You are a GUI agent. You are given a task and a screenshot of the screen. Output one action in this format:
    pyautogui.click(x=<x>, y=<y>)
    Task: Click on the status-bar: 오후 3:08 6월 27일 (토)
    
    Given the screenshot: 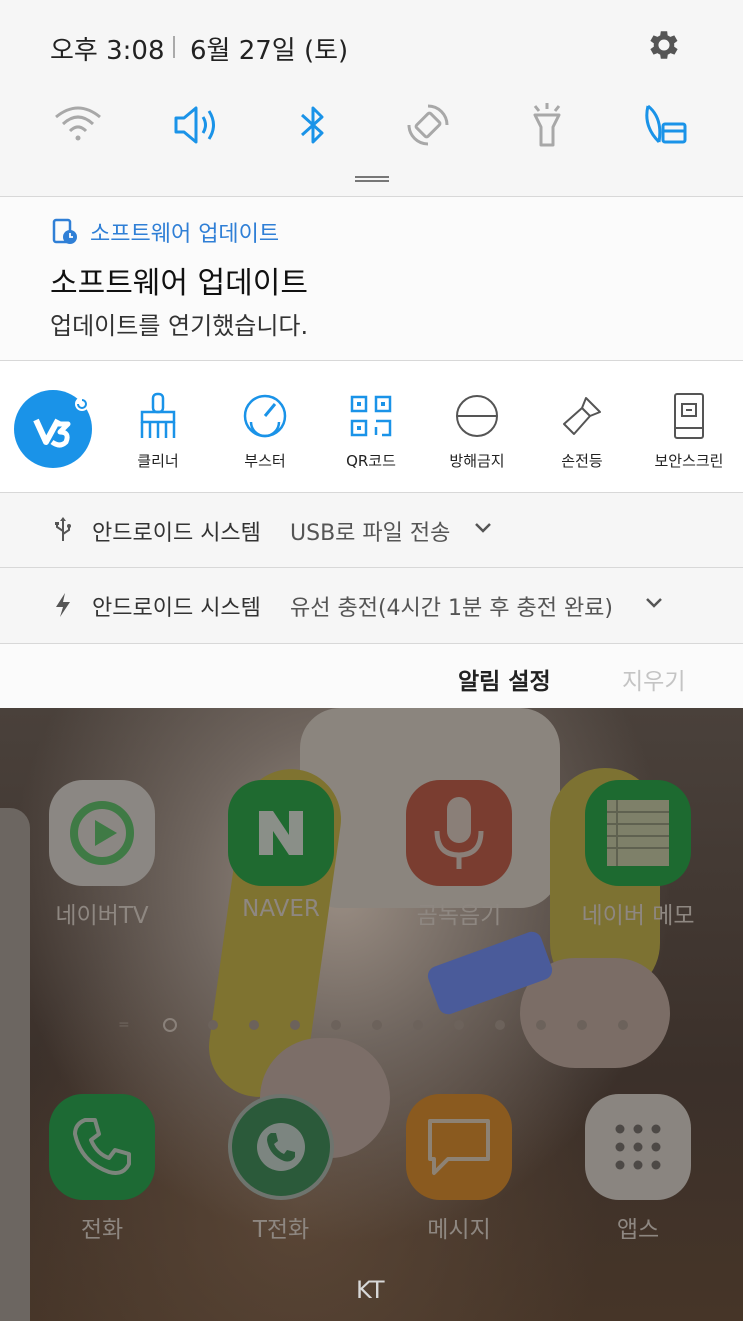 What is the action you would take?
    pyautogui.click(x=371, y=46)
    